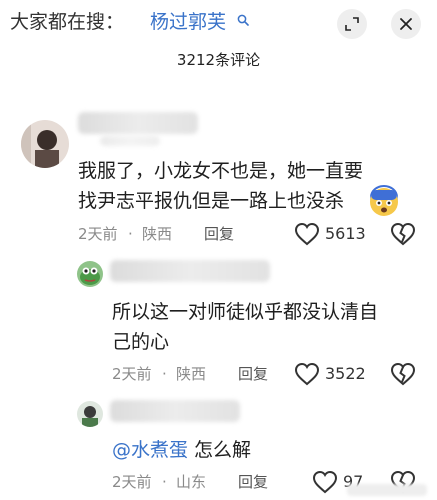  I want to click on trending-search-term: 杨过郭芙, so click(188, 22).